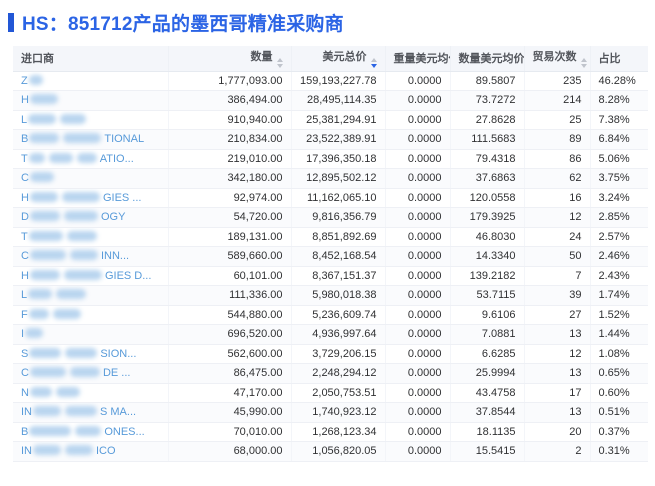 The width and height of the screenshot is (655, 486). I want to click on importer-name-link: N, so click(91, 393).